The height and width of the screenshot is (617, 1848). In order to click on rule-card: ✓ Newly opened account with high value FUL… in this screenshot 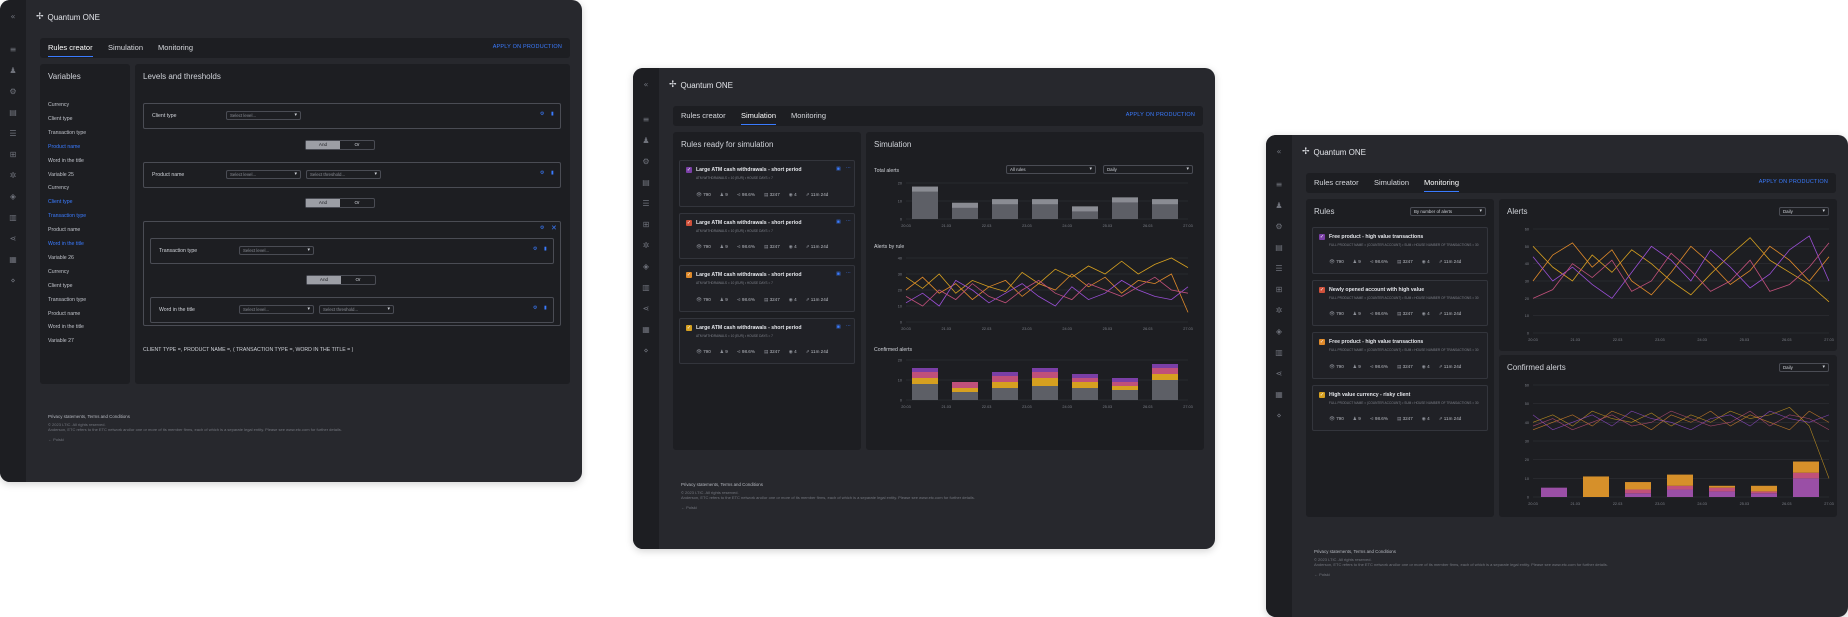, I will do `click(1400, 302)`.